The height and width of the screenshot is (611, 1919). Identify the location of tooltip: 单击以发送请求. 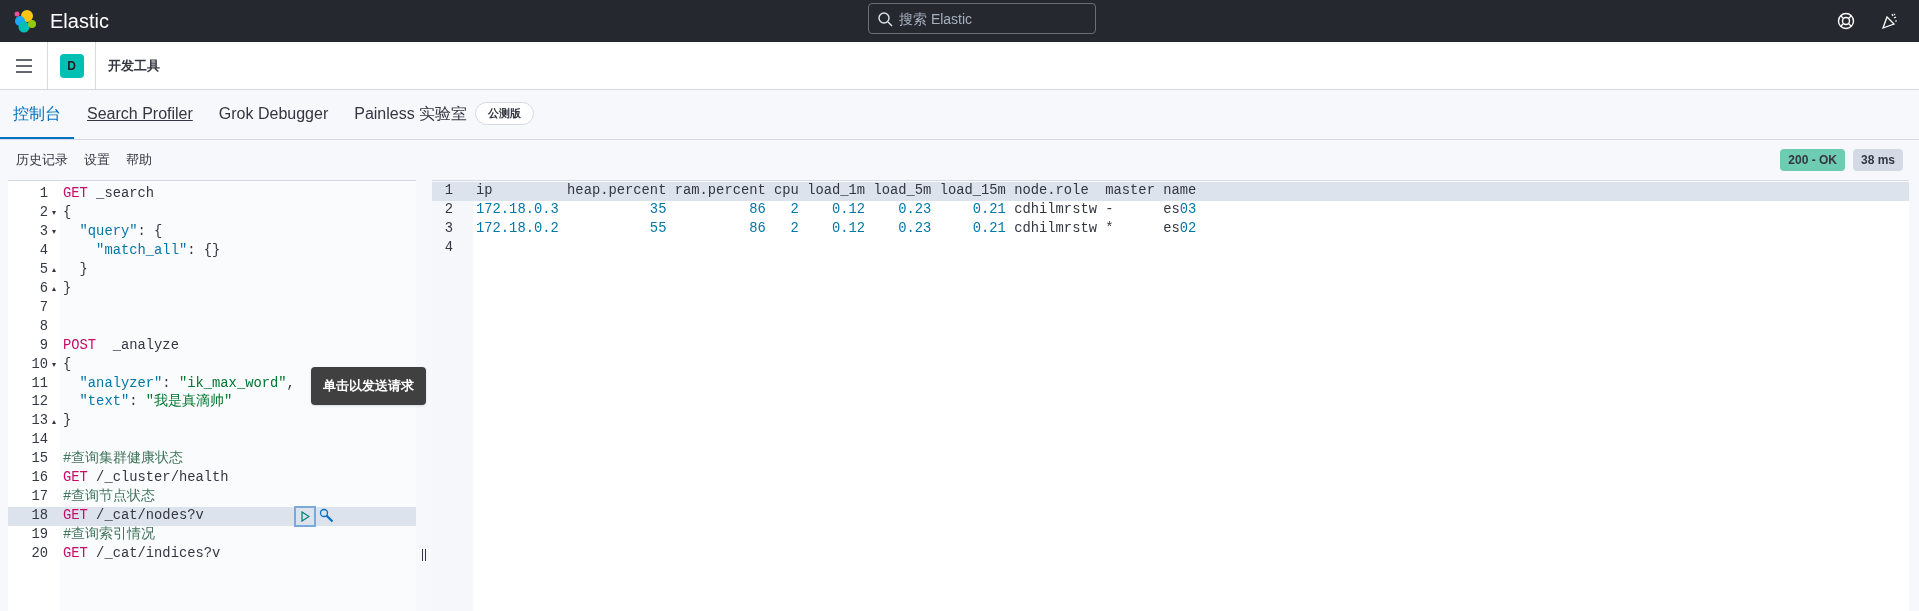
(368, 386).